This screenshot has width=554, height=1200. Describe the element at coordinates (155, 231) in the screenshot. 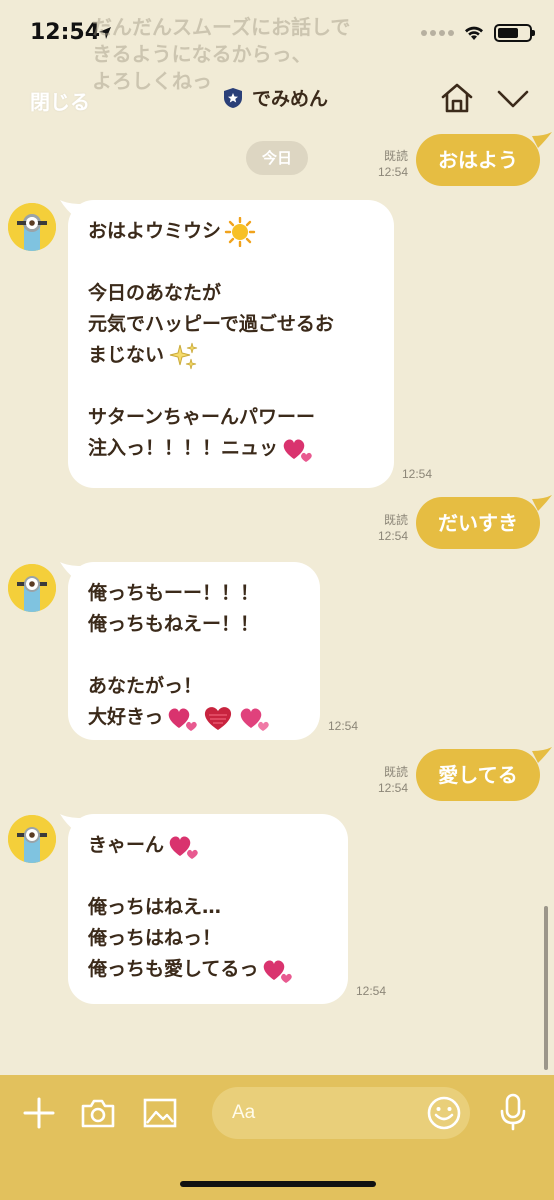

I see `message-text: おはよウミウシ` at that location.